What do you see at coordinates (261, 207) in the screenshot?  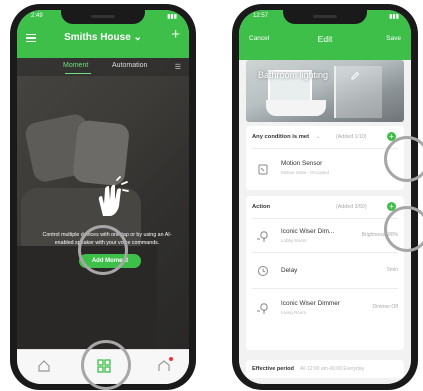 I see `action-title: Action` at bounding box center [261, 207].